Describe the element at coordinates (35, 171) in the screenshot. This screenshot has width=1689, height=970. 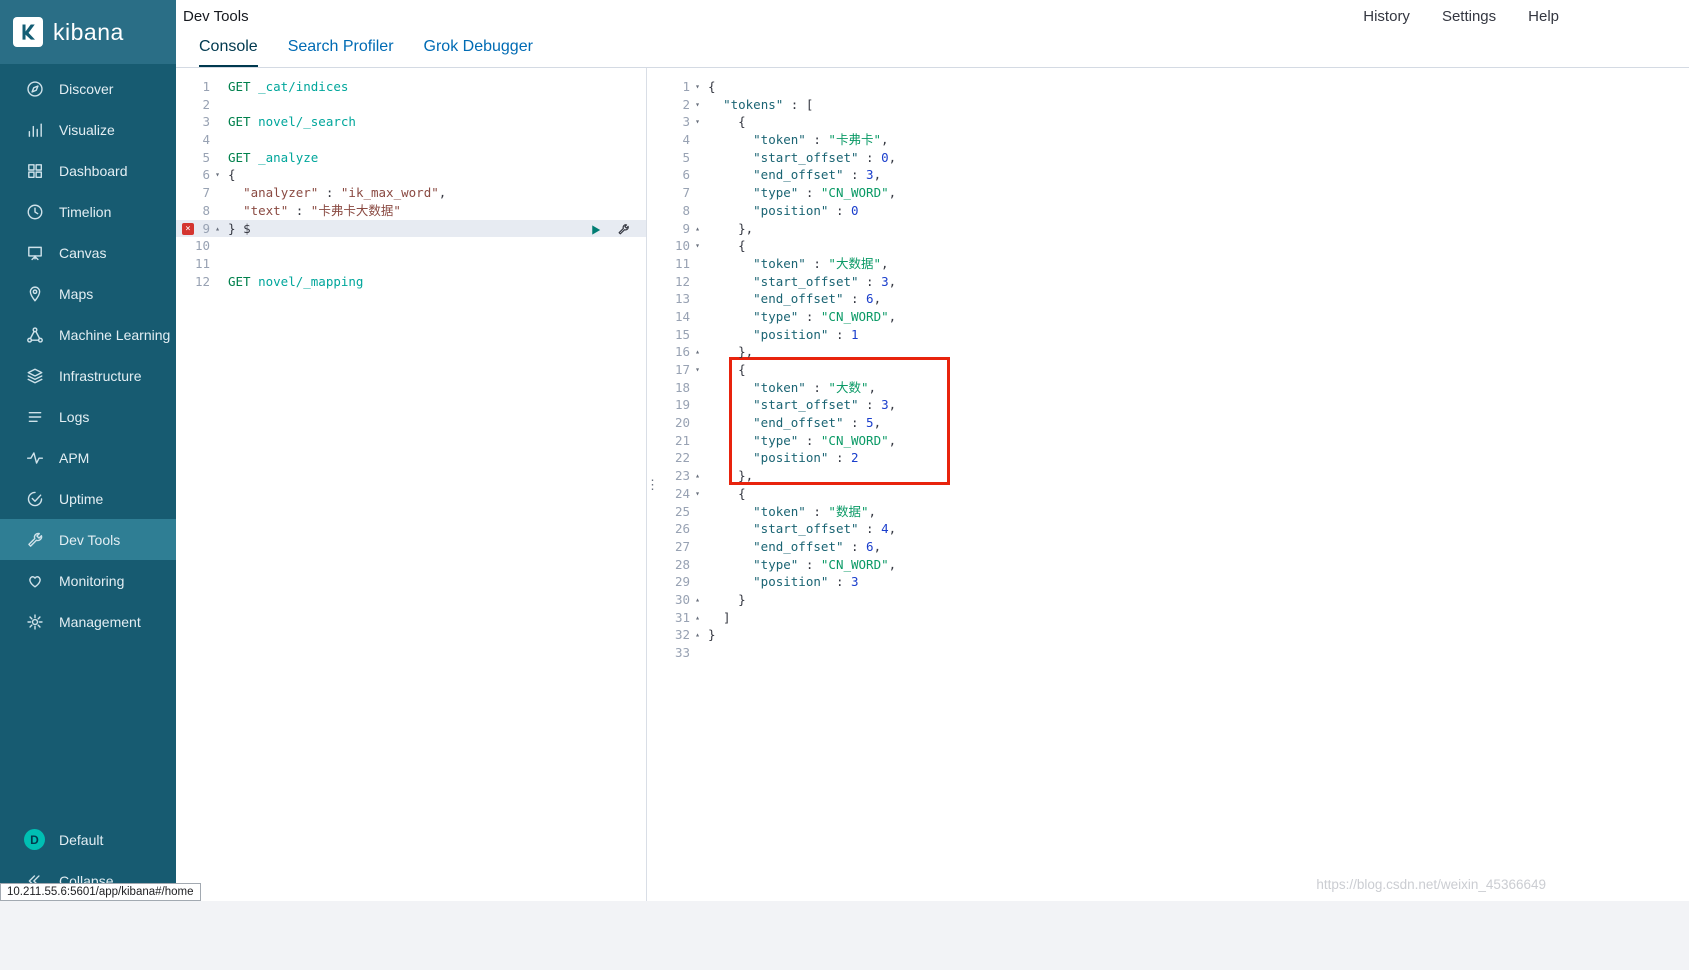
I see `dashboard-icon` at that location.